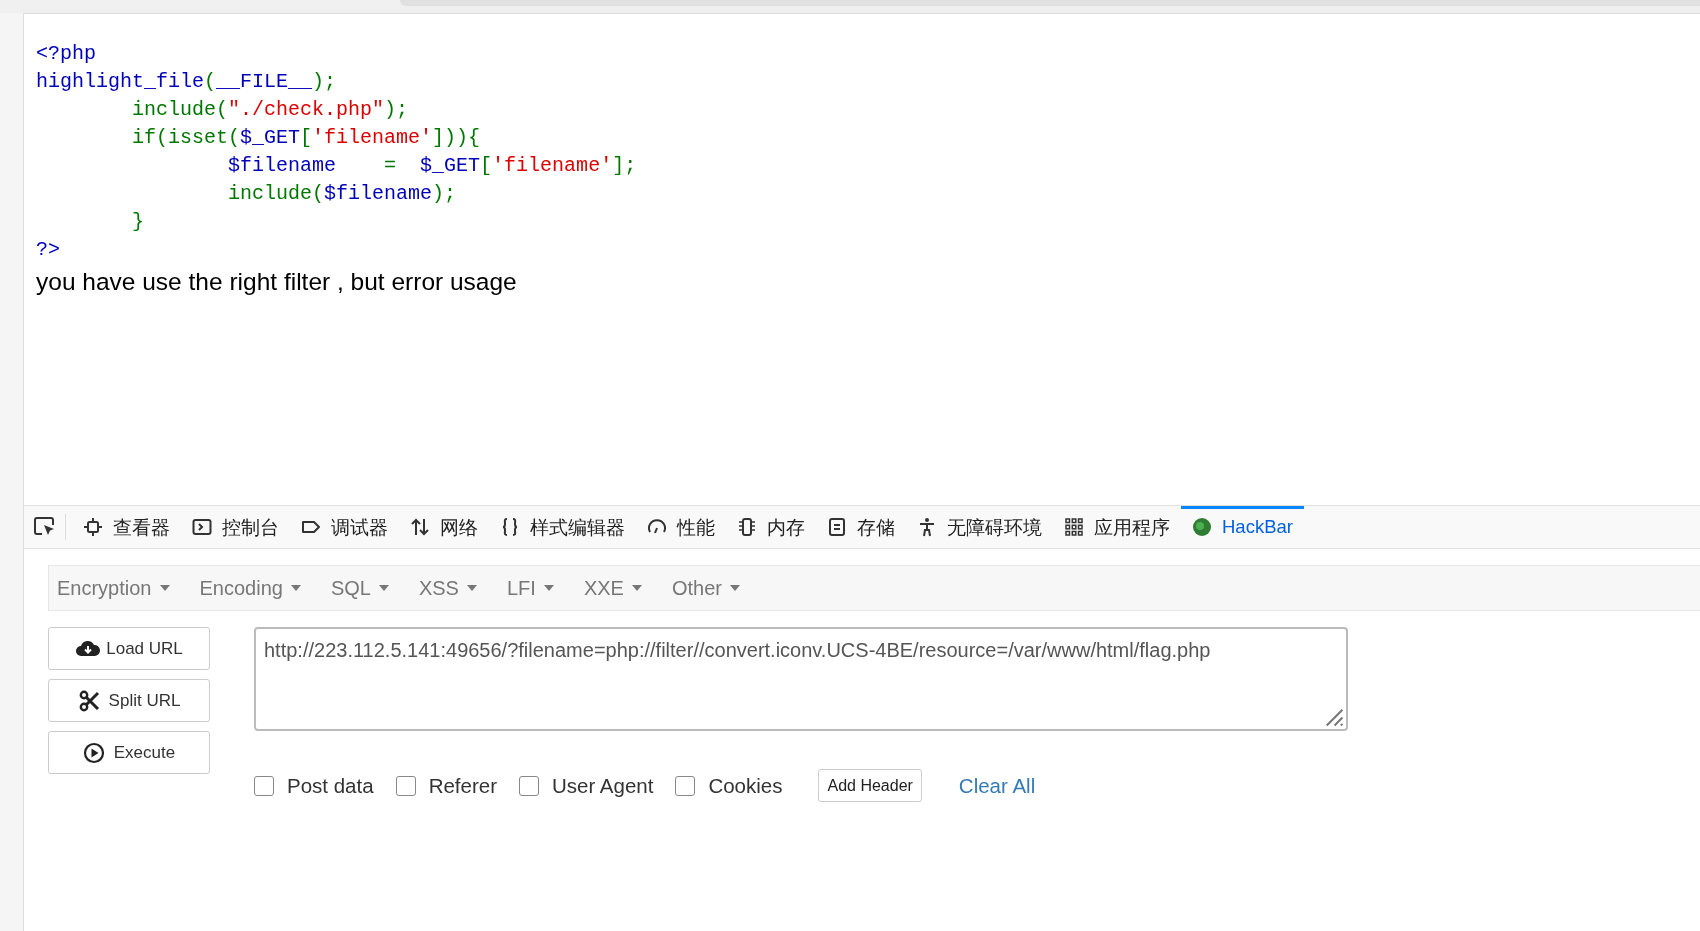 The image size is (1700, 931). Describe the element at coordinates (979, 527) in the screenshot. I see `devtools-tab: 无障碍环境` at that location.